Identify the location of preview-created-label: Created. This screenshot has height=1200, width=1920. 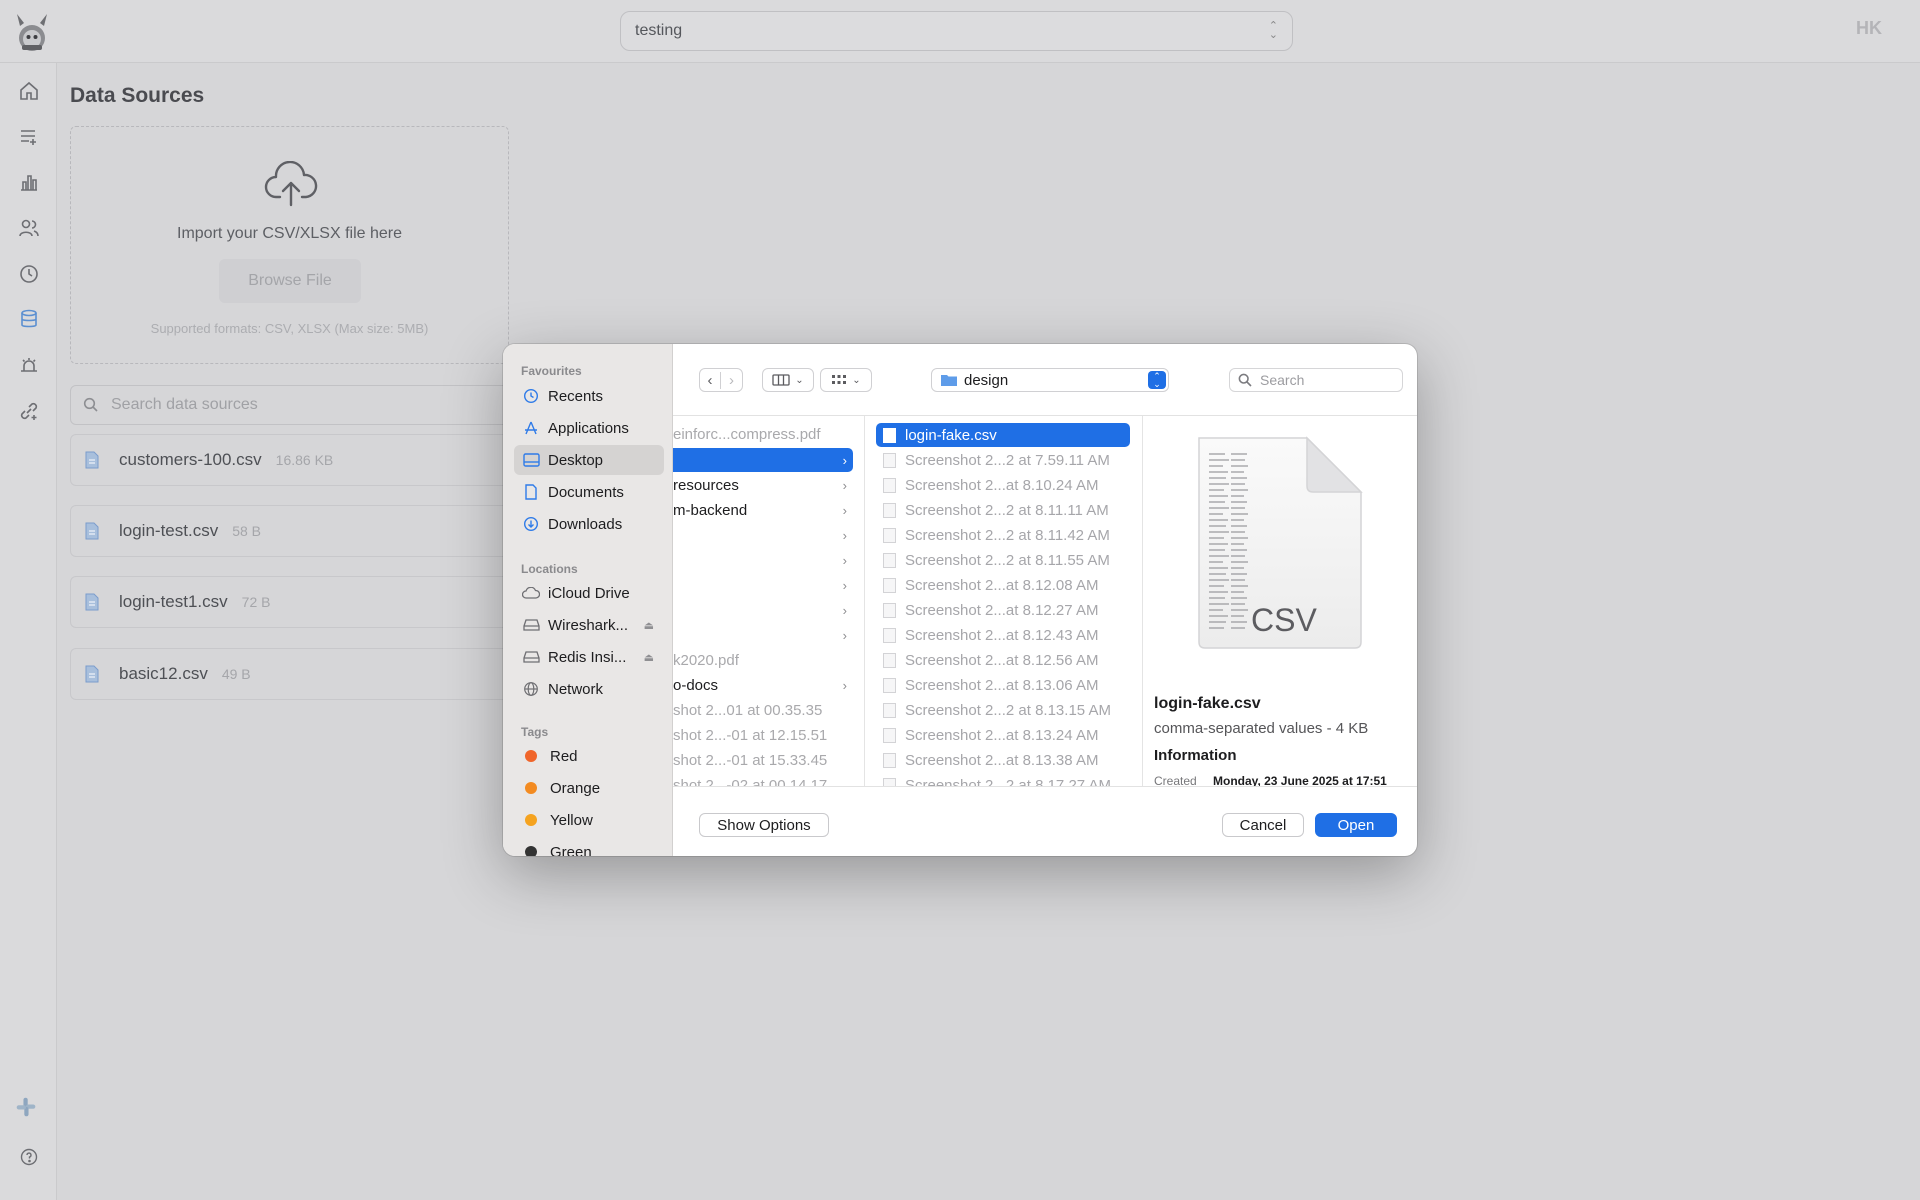
(1175, 780).